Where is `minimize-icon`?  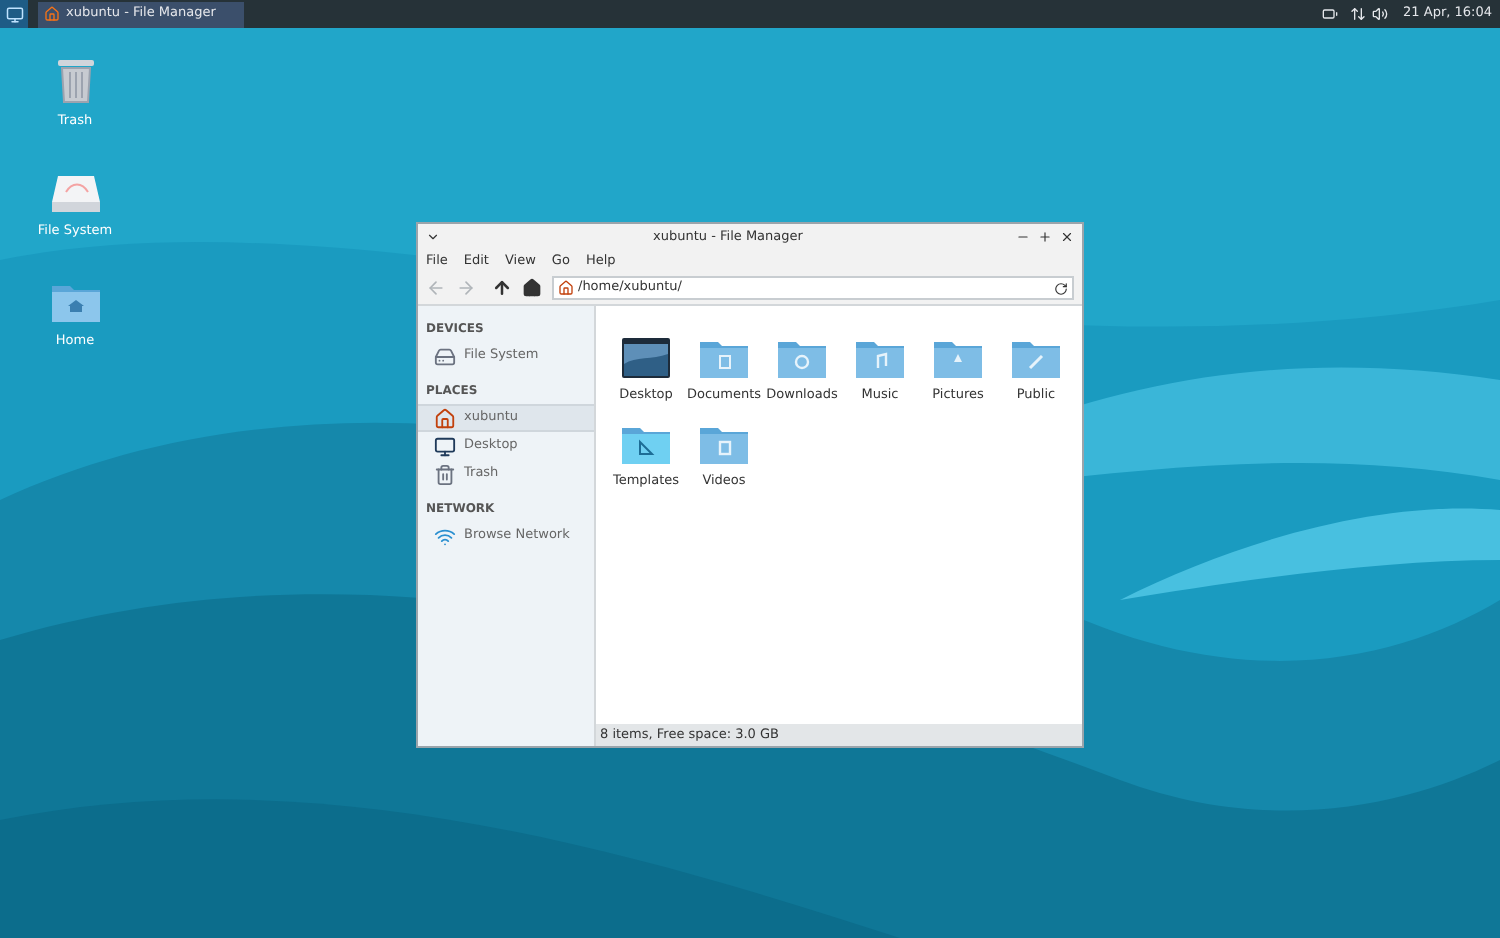
minimize-icon is located at coordinates (1023, 237).